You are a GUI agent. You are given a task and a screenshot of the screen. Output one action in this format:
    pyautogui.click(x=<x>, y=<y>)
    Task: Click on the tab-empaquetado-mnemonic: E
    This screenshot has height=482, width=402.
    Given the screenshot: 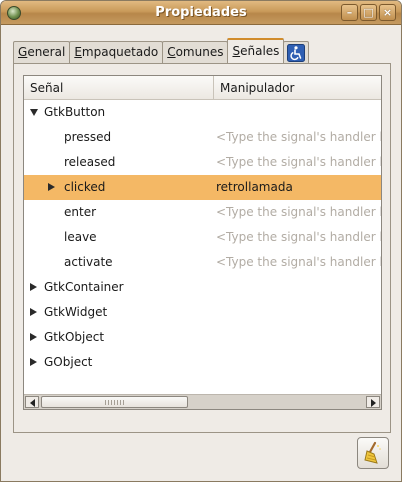 What is the action you would take?
    pyautogui.click(x=78, y=52)
    